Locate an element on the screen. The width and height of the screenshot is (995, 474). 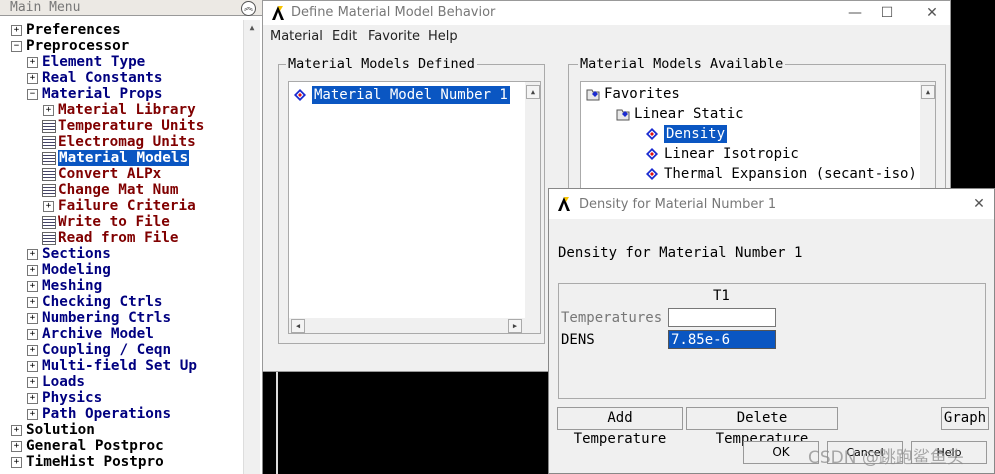
delete-temperature-button: Delete Temperature is located at coordinates (762, 427).